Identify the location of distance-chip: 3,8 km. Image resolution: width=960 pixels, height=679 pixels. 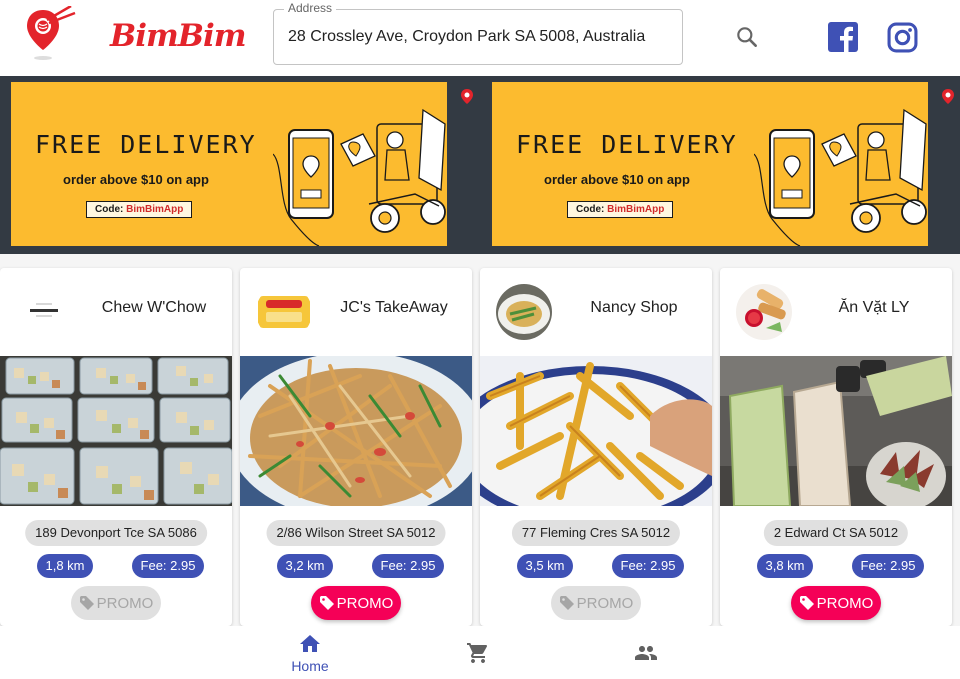
(785, 566).